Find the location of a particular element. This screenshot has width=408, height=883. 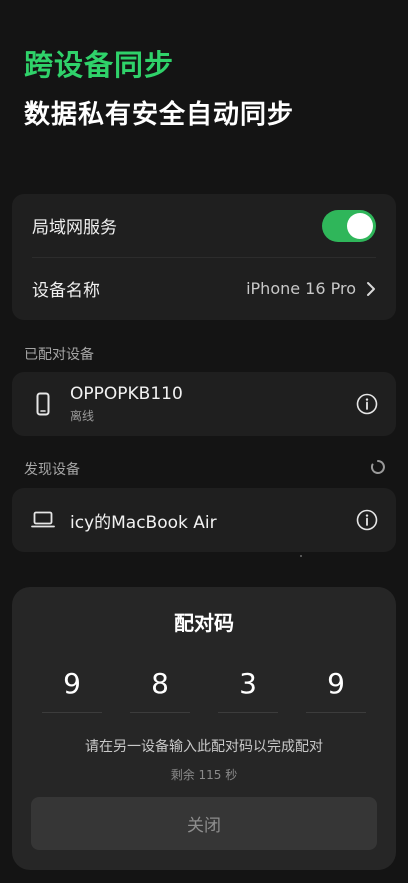

paired-device-item: OPPOPKB110 离线 is located at coordinates (204, 404).